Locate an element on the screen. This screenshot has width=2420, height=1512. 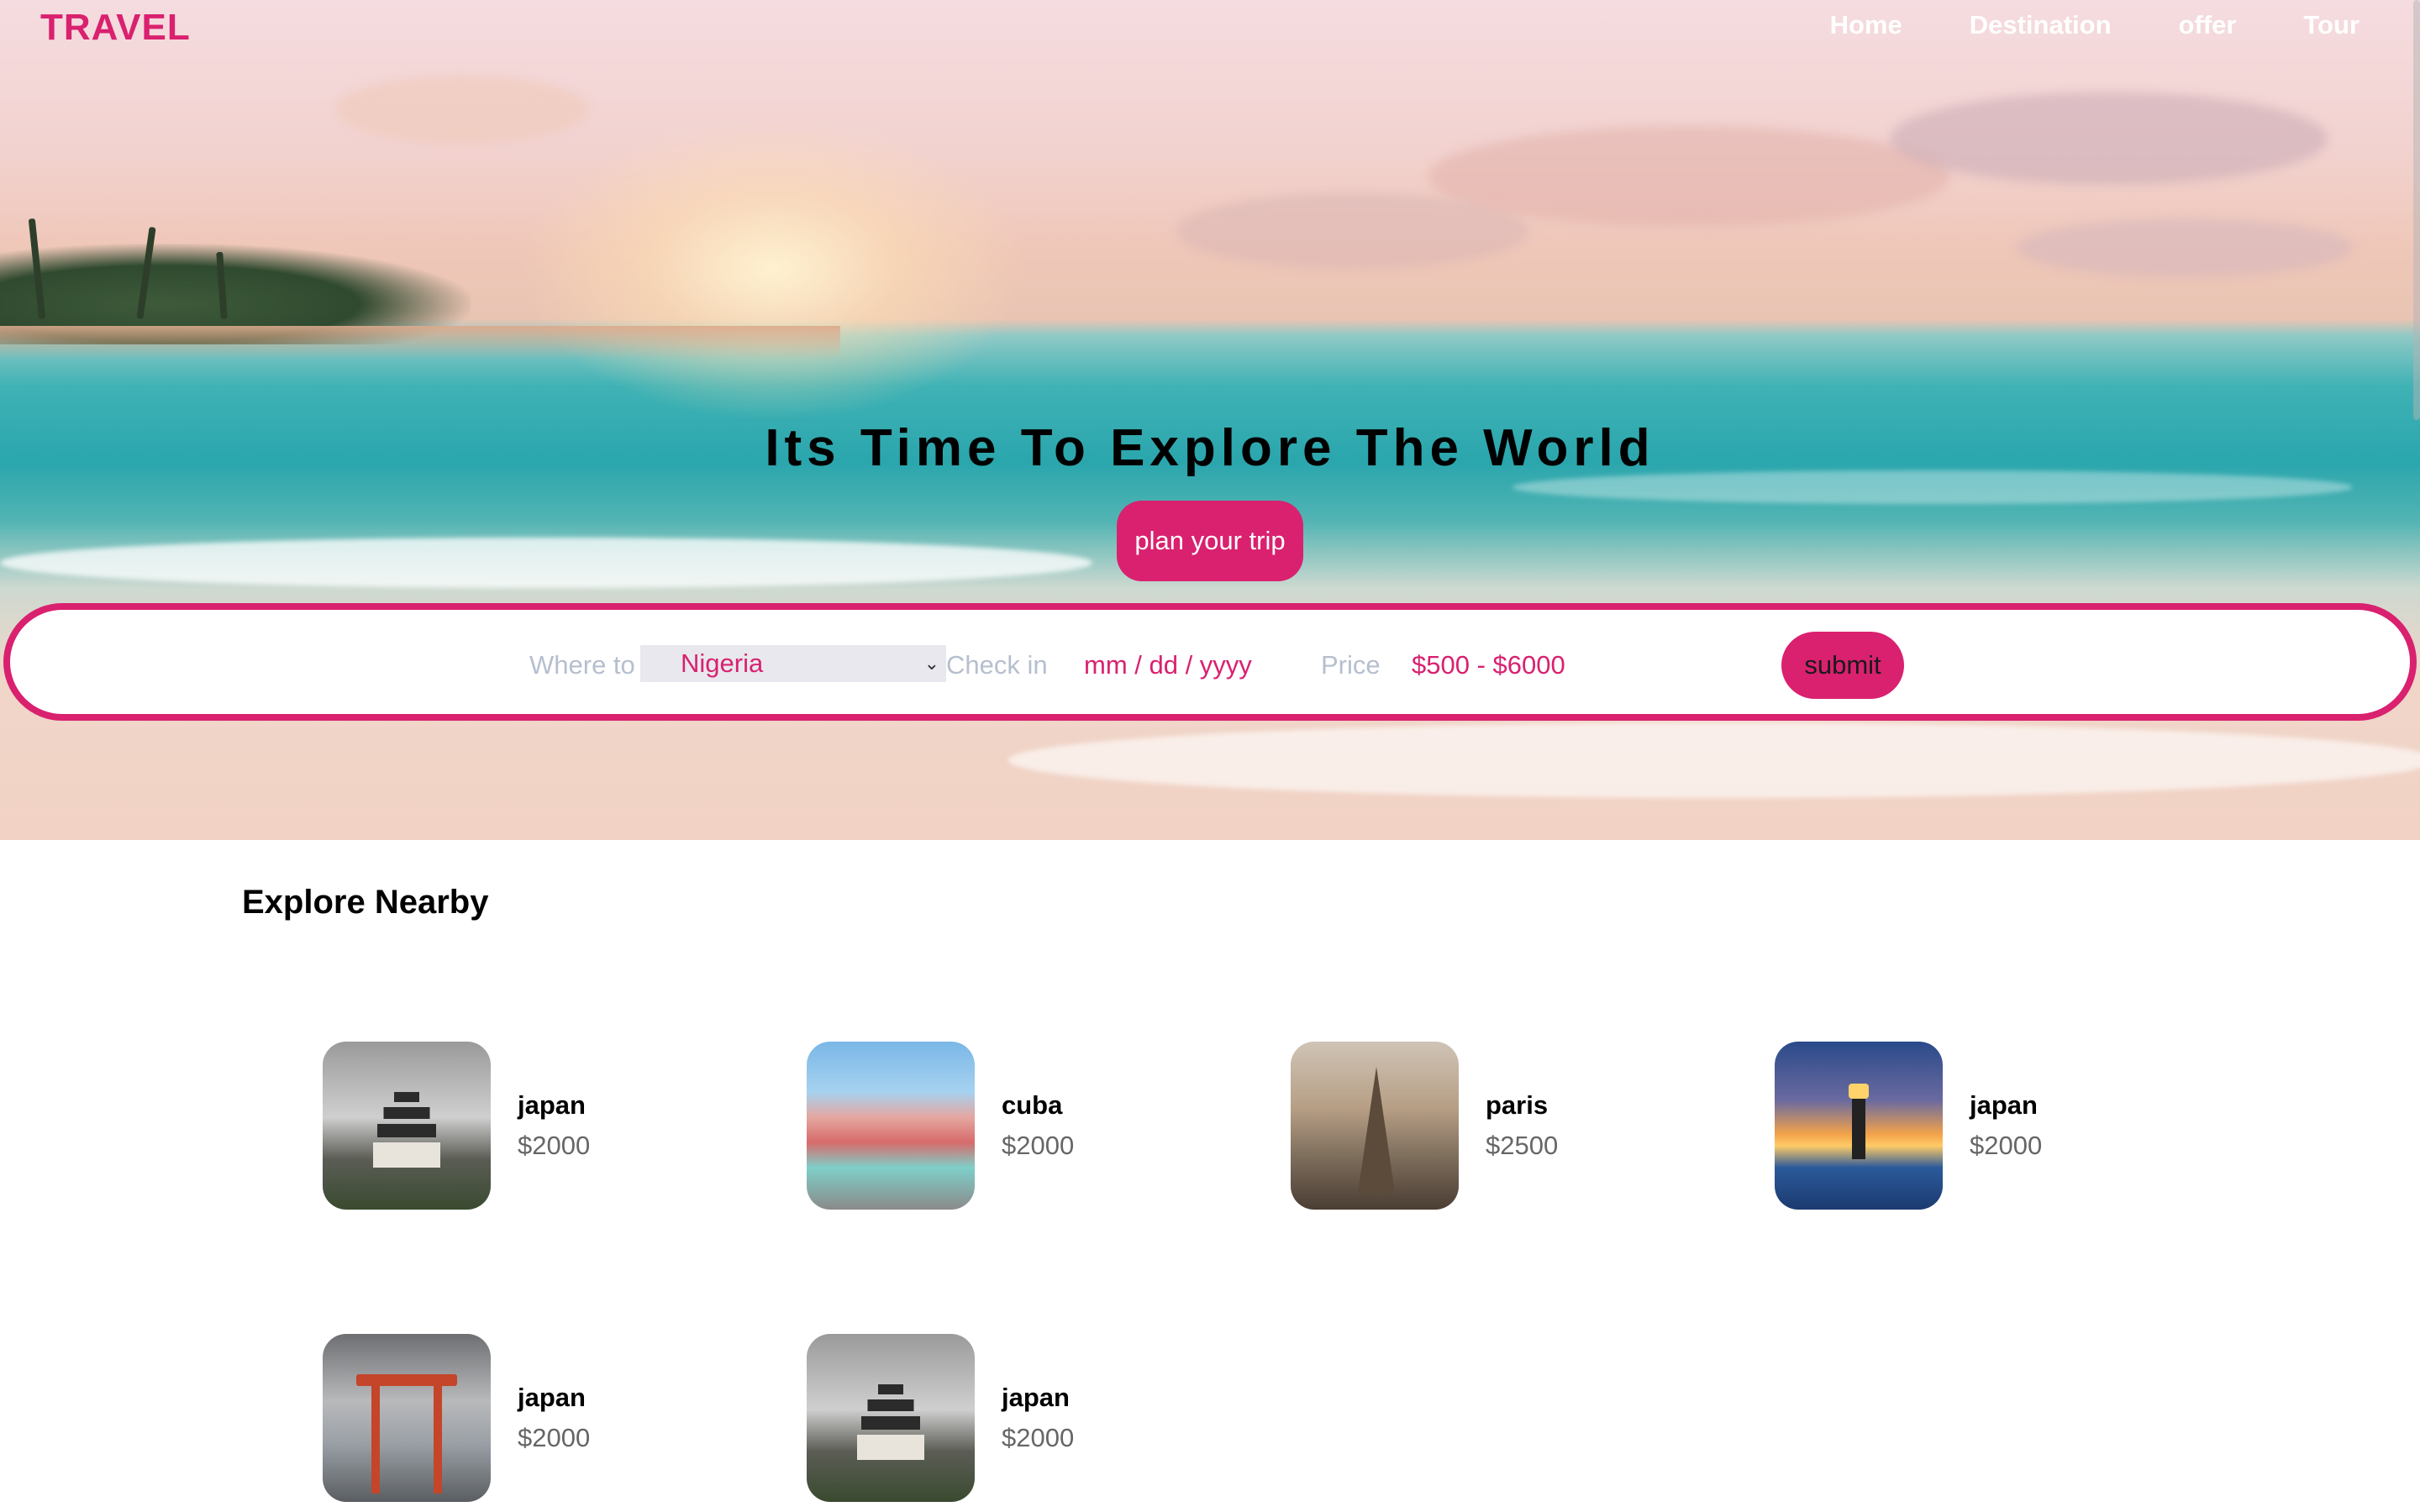
submit-button: submit is located at coordinates (1843, 665).